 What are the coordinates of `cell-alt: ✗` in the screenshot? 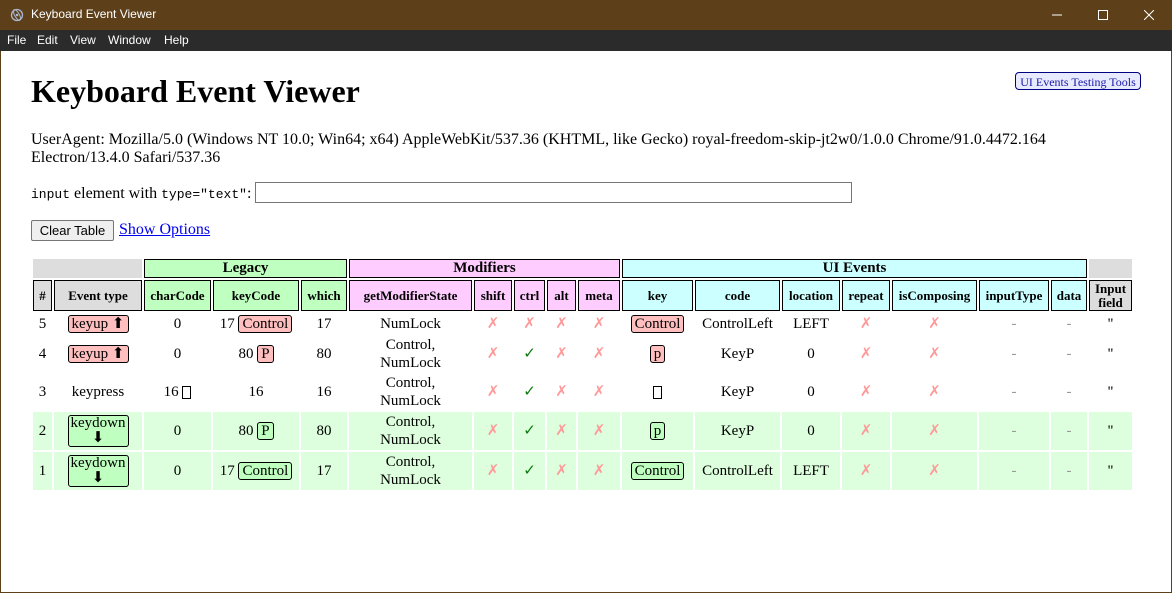 It's located at (561, 354).